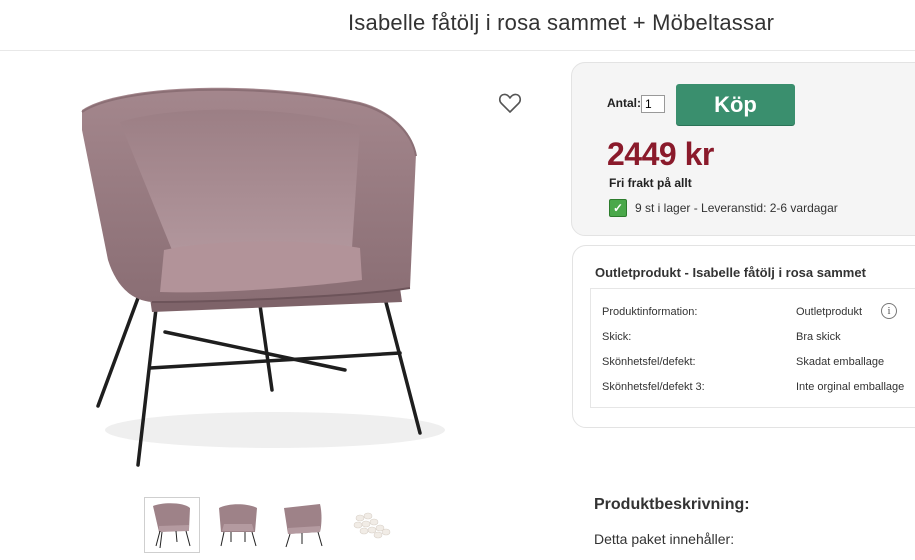  Describe the element at coordinates (650, 312) in the screenshot. I see `outlet-row-key: Produktinformation:` at that location.